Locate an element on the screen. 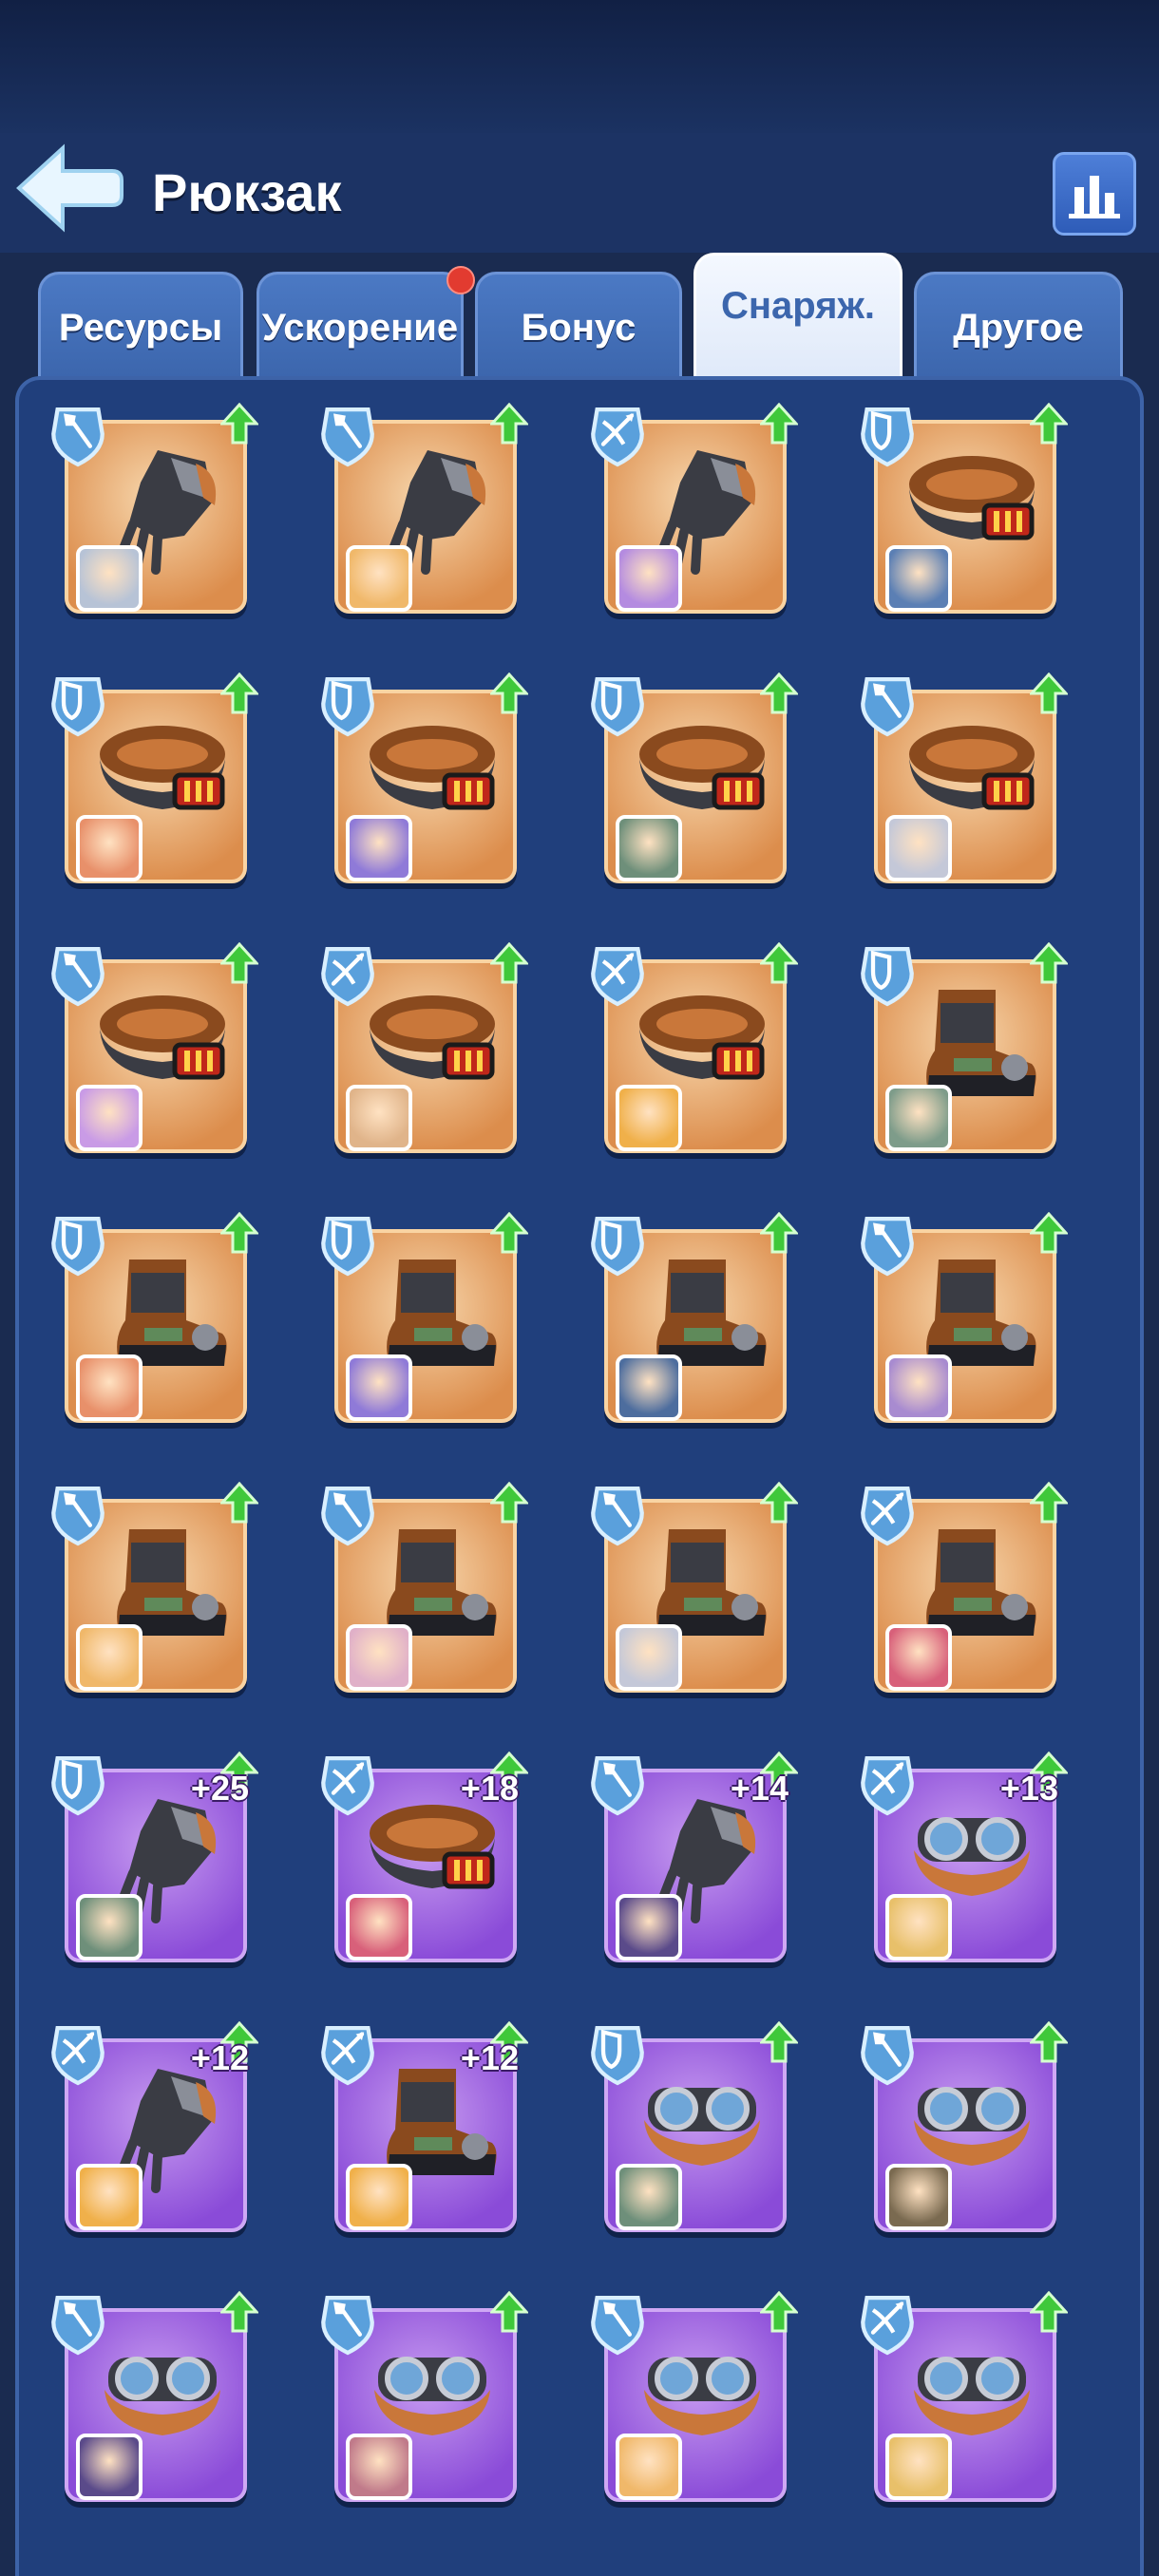 The height and width of the screenshot is (2576, 1159). status-bar is located at coordinates (579, 66).